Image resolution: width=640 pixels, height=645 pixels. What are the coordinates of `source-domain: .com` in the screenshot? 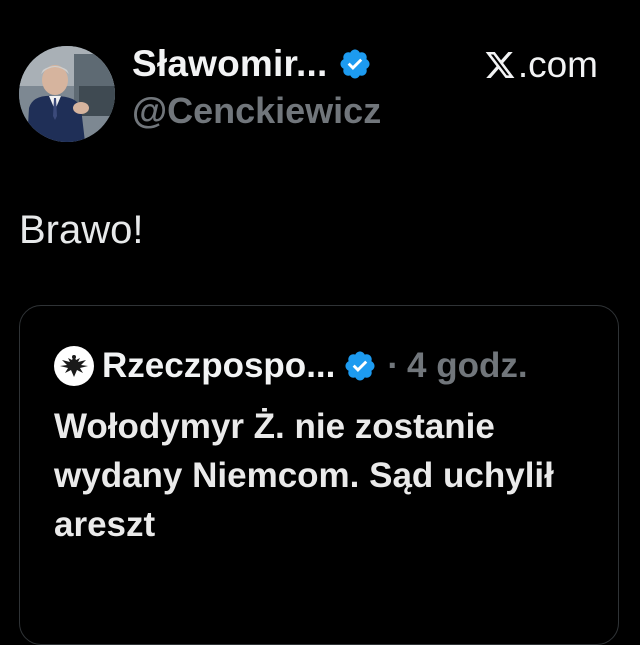 It's located at (557, 64).